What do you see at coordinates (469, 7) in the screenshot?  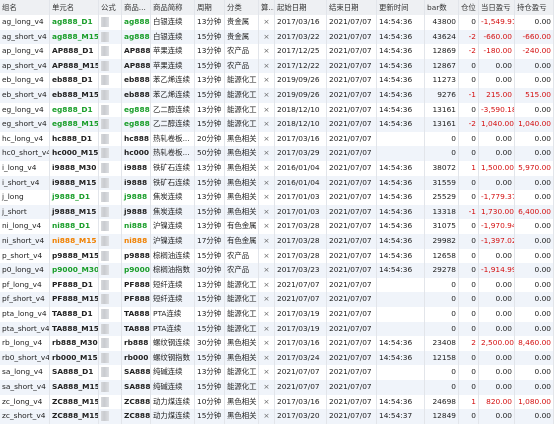 I see `col-header-position: 仓位` at bounding box center [469, 7].